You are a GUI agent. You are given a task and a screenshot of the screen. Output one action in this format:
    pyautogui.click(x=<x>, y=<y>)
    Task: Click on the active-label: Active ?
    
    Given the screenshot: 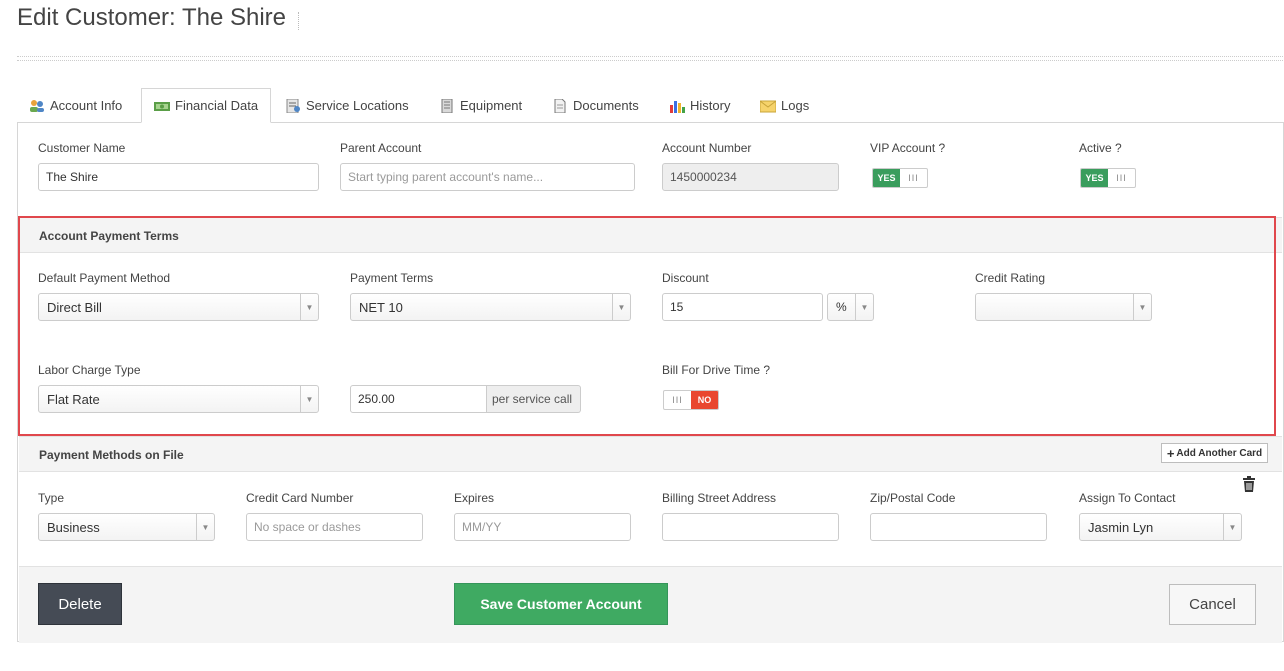 What is the action you would take?
    pyautogui.click(x=1100, y=148)
    